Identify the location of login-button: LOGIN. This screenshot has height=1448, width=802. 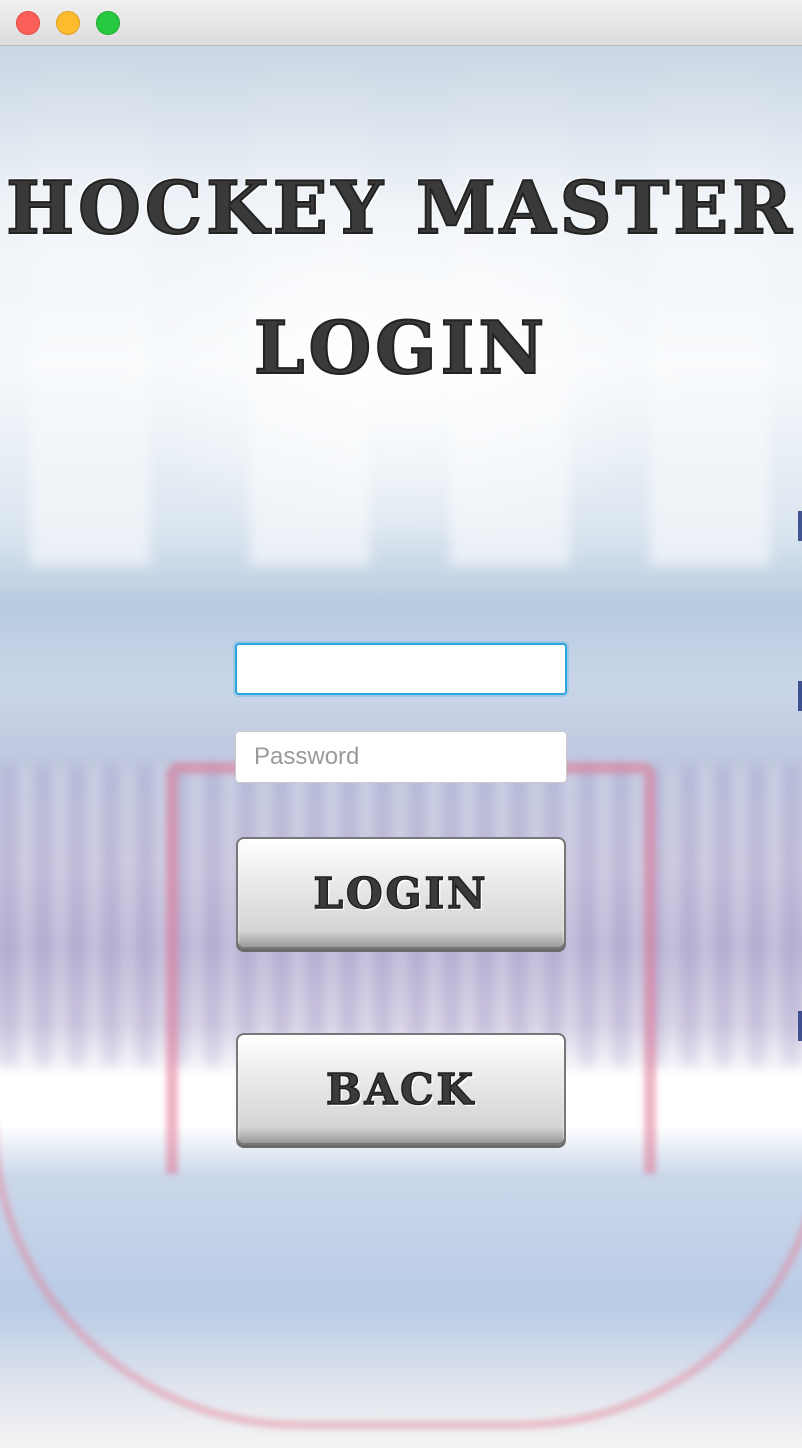
(401, 893).